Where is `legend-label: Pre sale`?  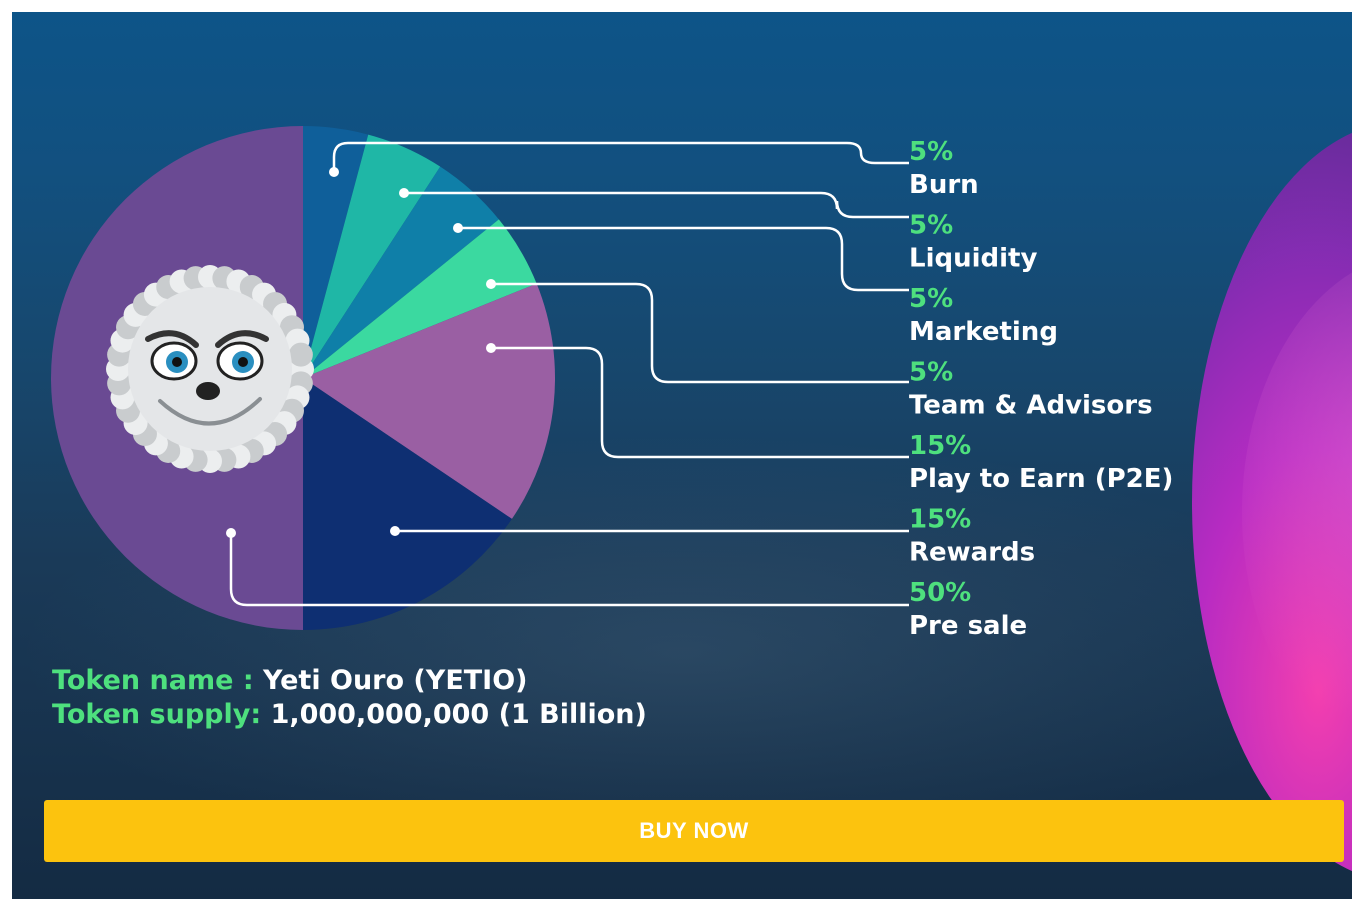
legend-label: Pre sale is located at coordinates (968, 626).